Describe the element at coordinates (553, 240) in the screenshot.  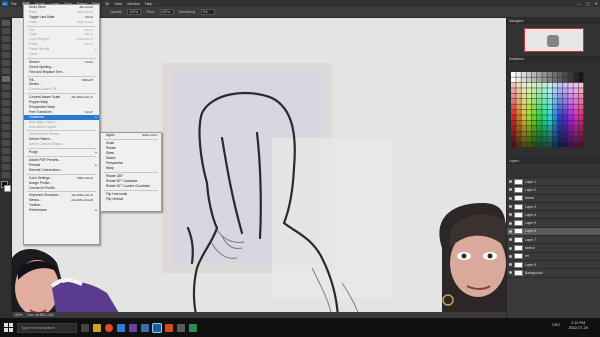
I see `layer-row: Layer 7` at that location.